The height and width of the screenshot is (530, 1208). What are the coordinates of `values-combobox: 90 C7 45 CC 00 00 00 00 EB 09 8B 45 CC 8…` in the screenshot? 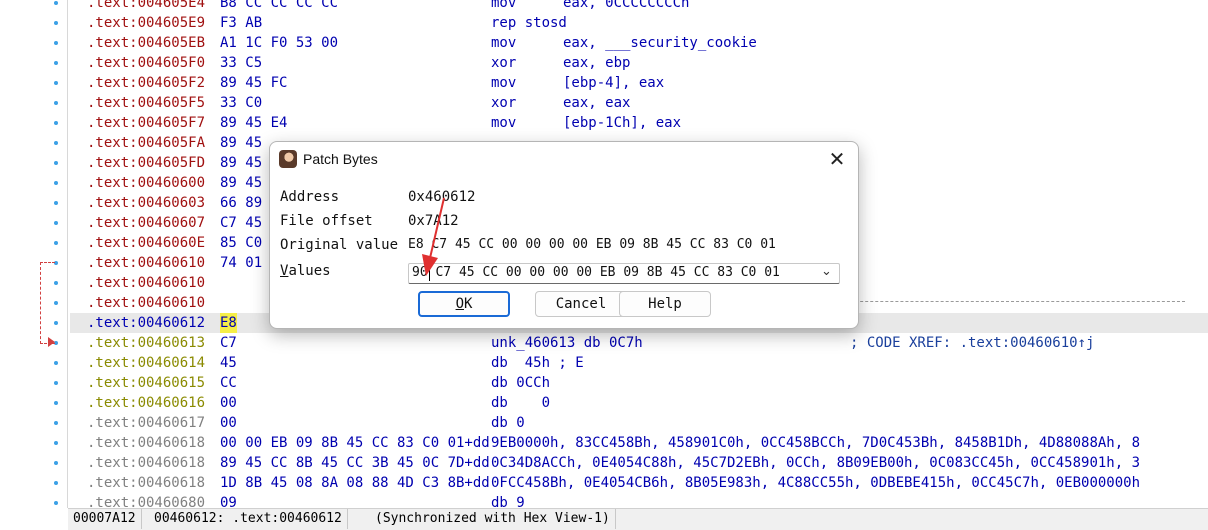 It's located at (624, 273).